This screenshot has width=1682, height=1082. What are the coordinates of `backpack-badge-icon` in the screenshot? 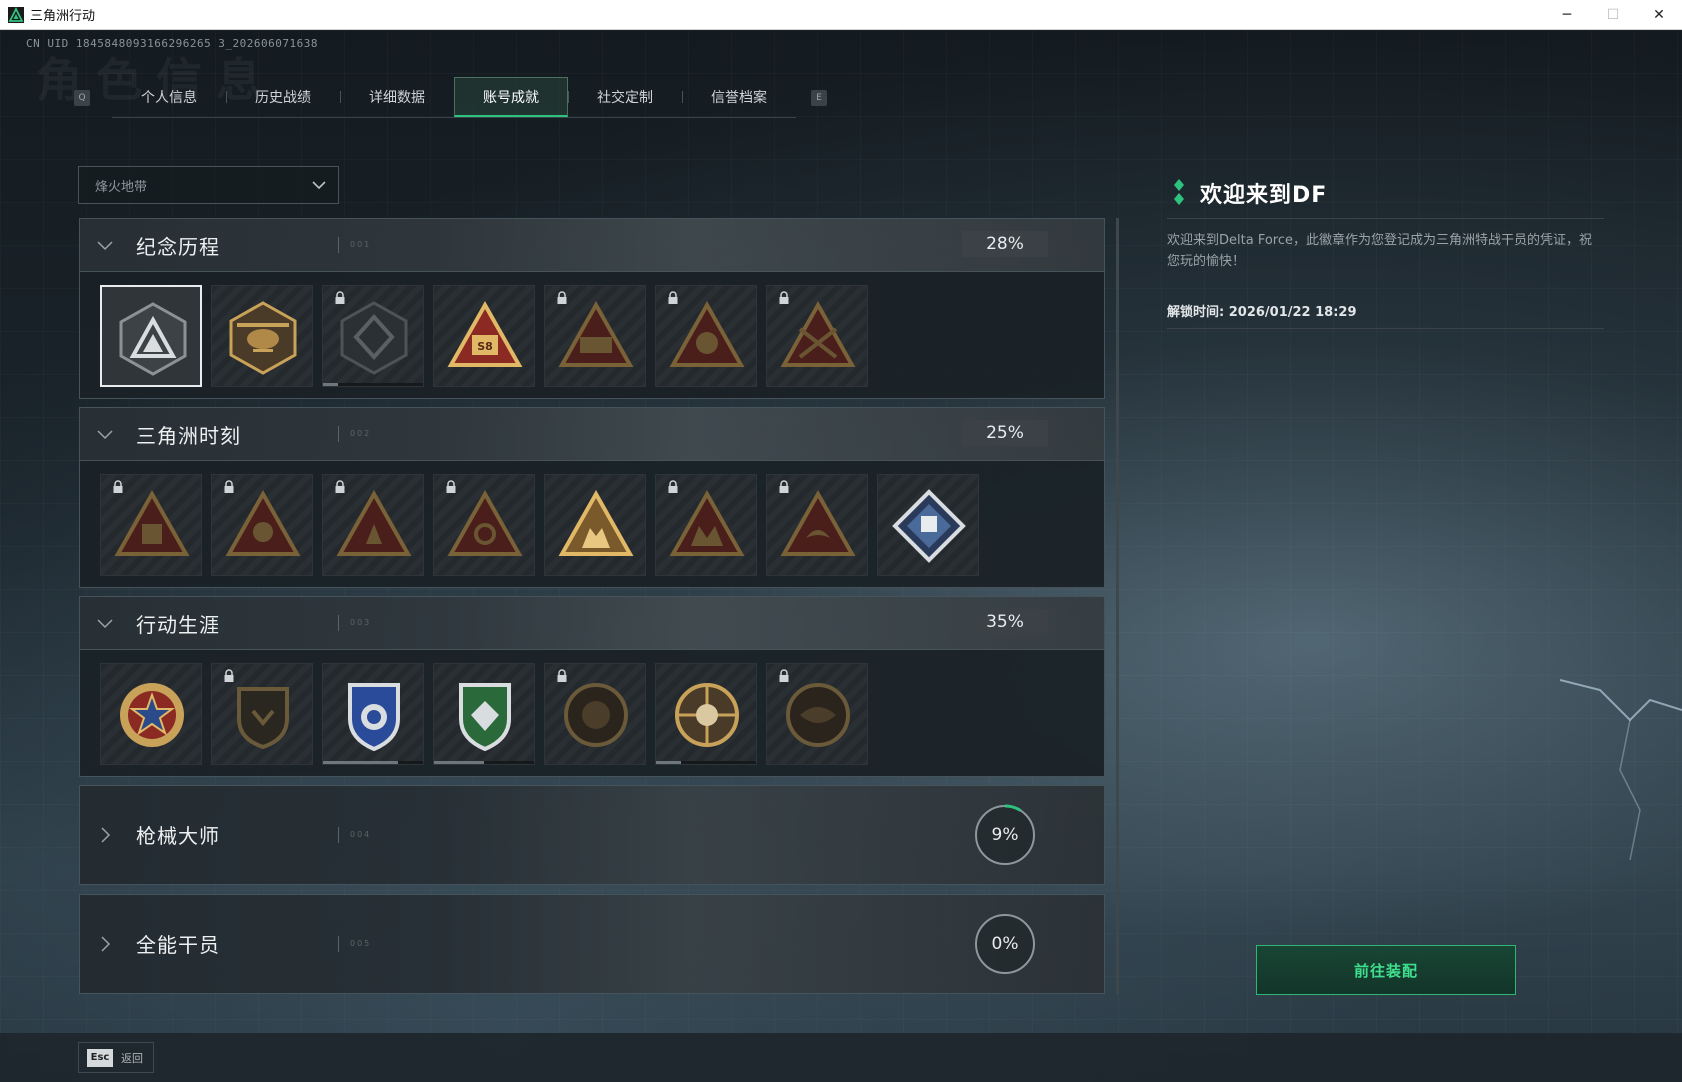 It's located at (152, 522).